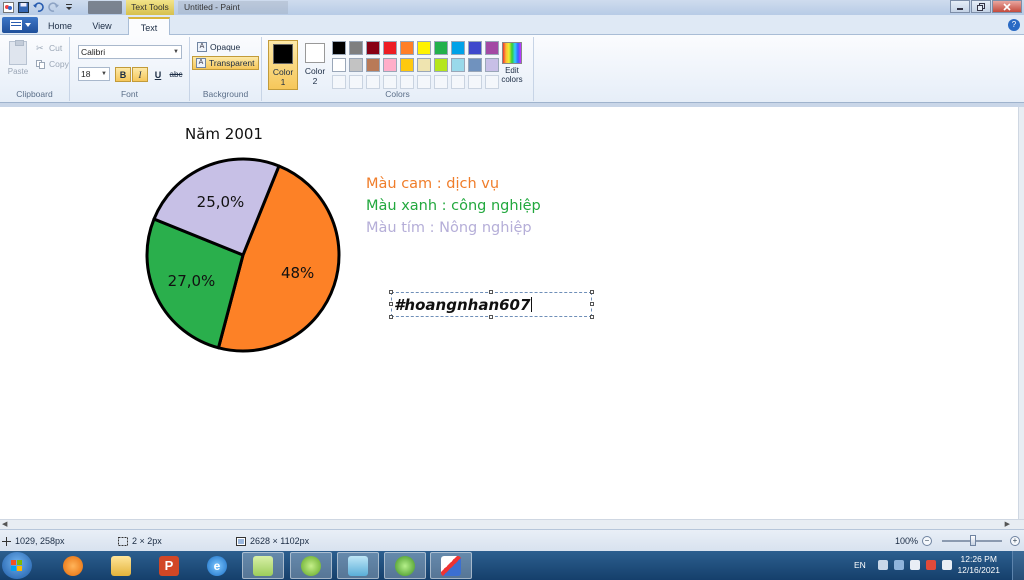 This screenshot has height=580, width=1024. I want to click on redo-icon, so click(53, 7).